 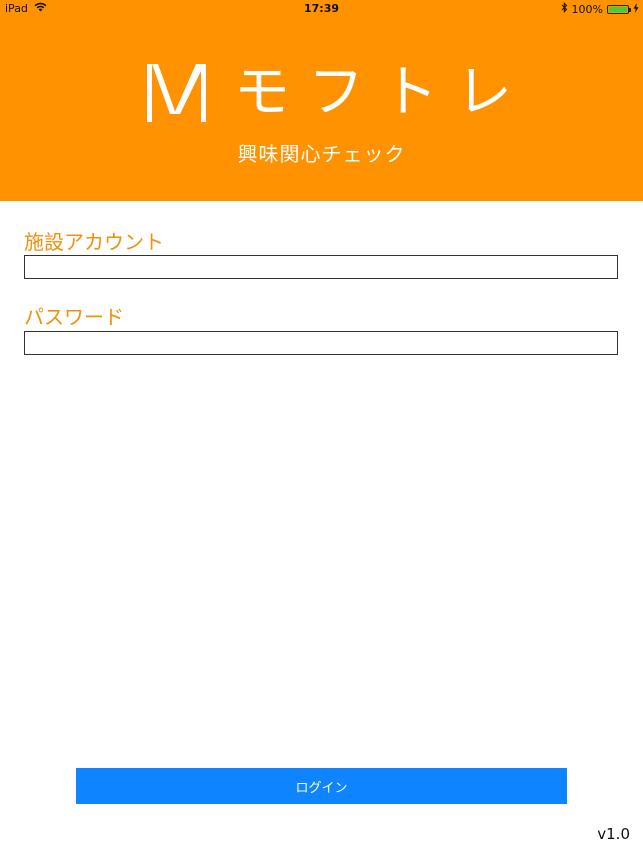 I want to click on status-right: 100%, so click(x=600, y=9).